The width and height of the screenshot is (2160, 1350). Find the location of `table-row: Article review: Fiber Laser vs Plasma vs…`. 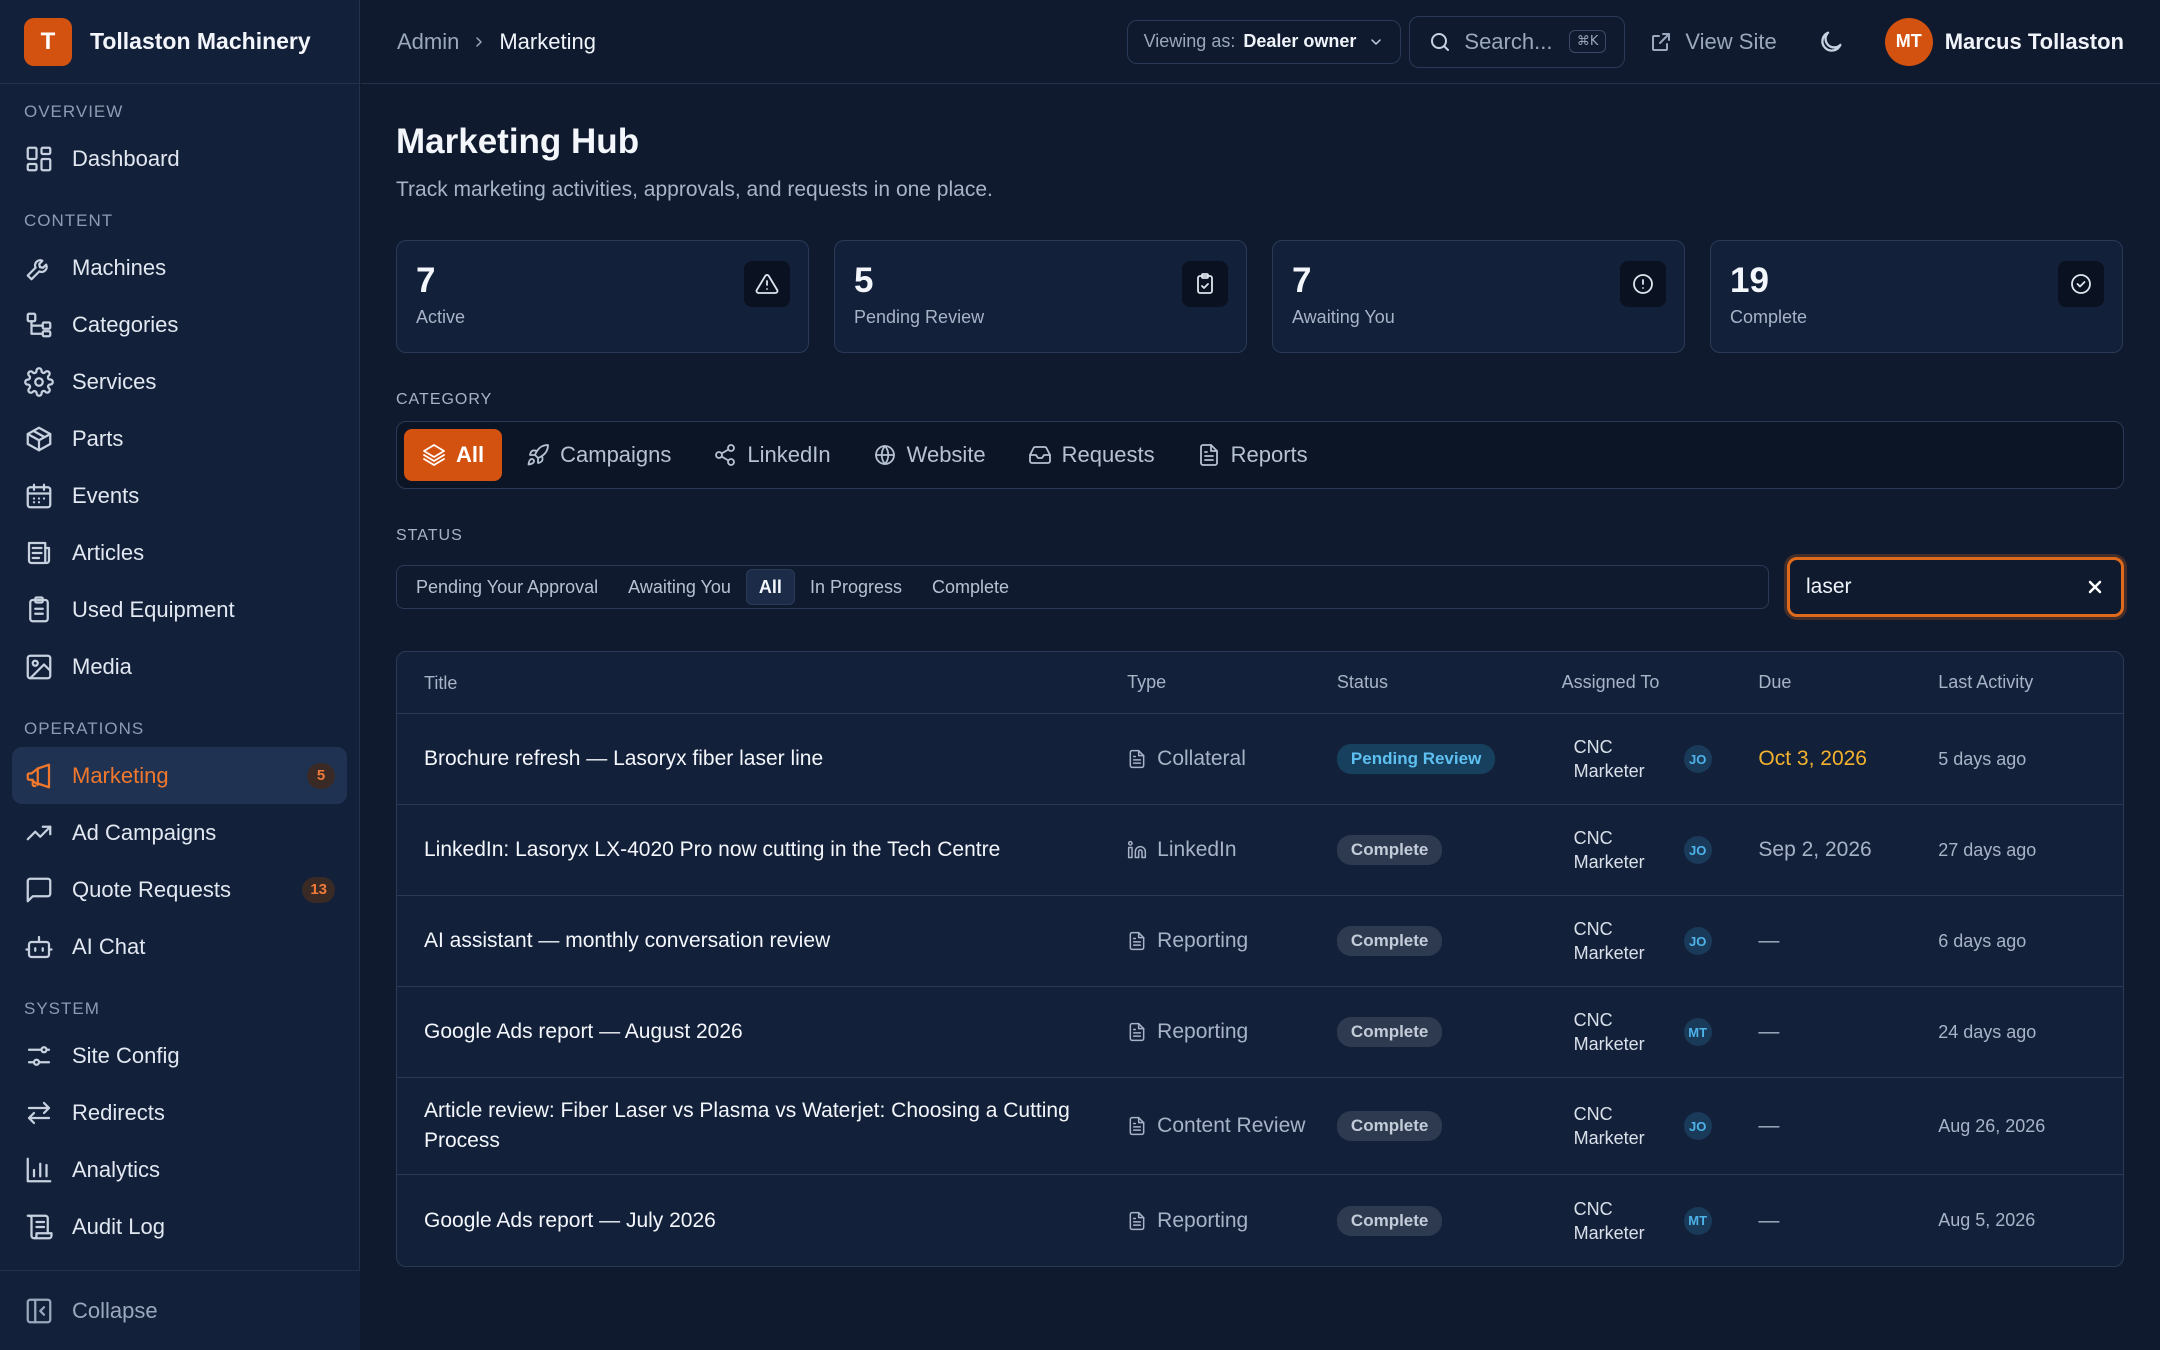

table-row: Article review: Fiber Laser vs Plasma vs… is located at coordinates (1260, 1126).